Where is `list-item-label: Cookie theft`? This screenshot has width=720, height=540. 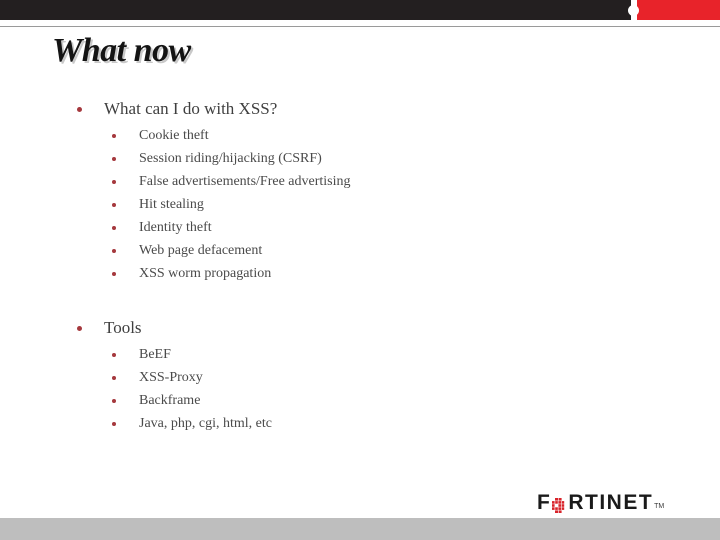
list-item-label: Cookie theft is located at coordinates (174, 135).